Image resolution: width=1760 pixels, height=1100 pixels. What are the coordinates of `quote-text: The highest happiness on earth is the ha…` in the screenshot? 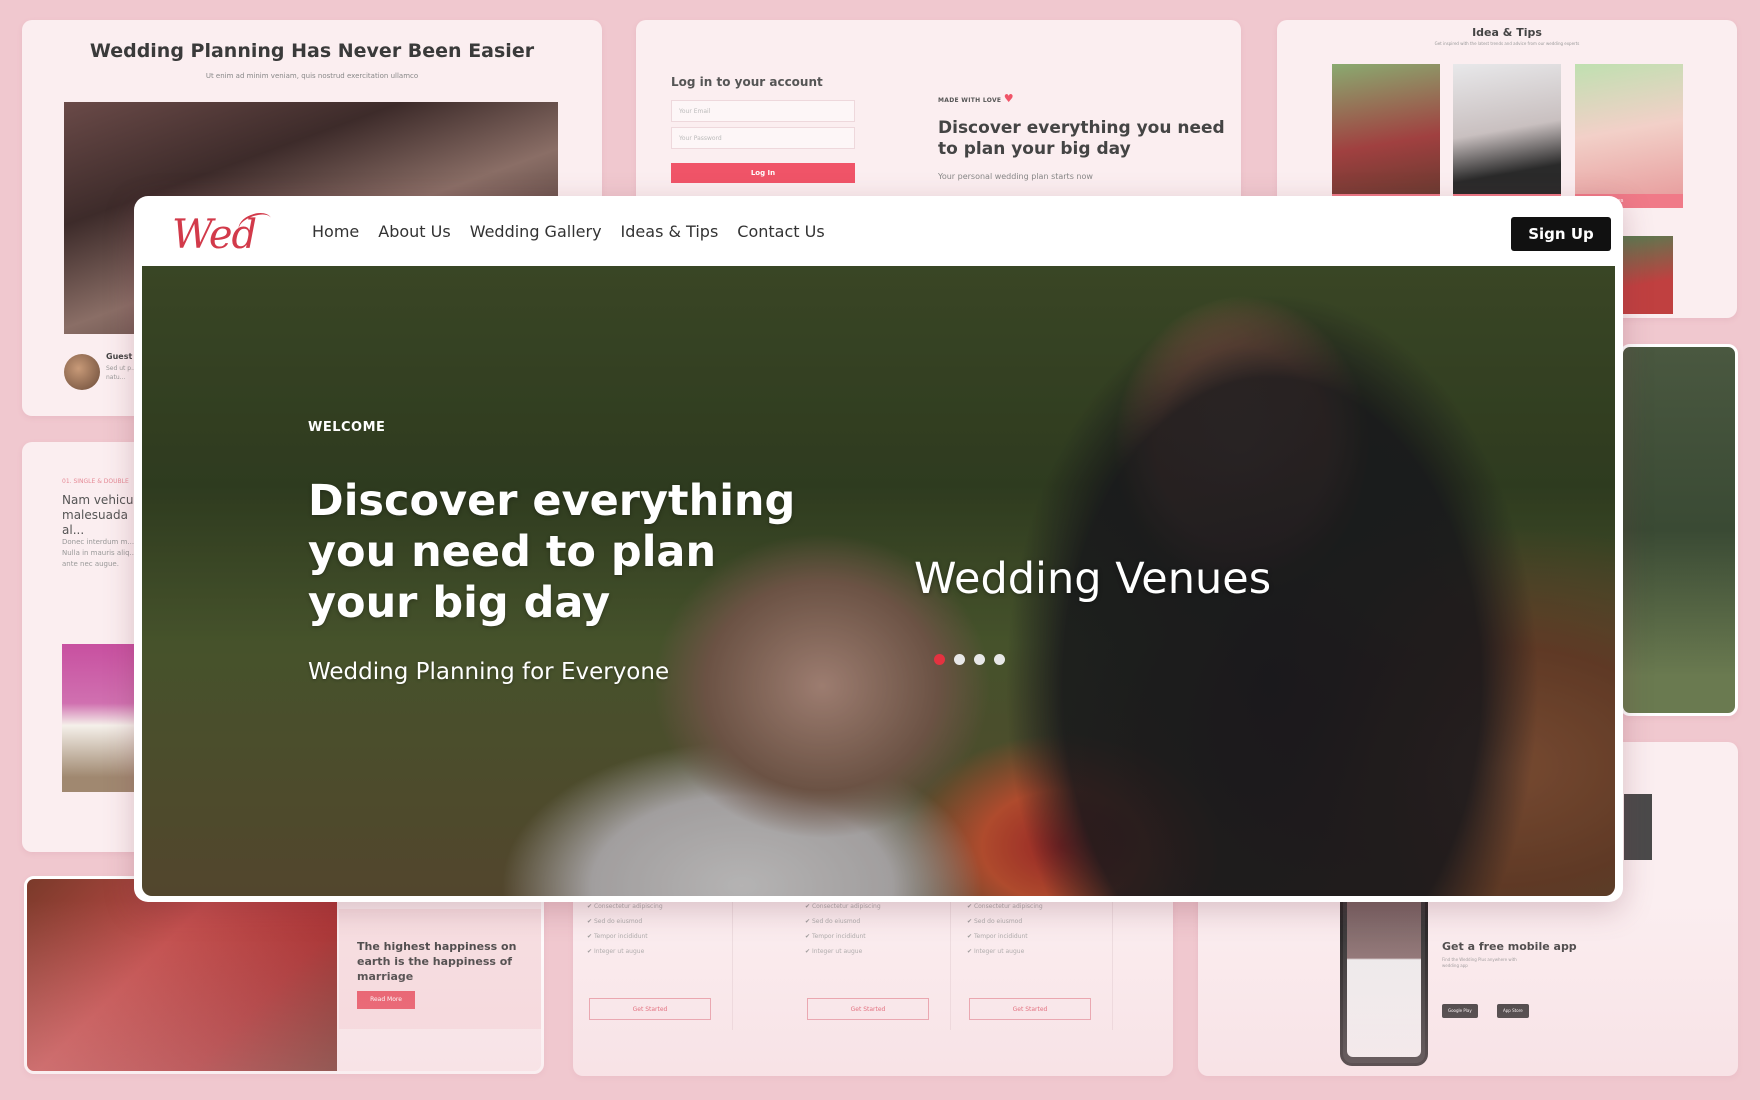 It's located at (437, 961).